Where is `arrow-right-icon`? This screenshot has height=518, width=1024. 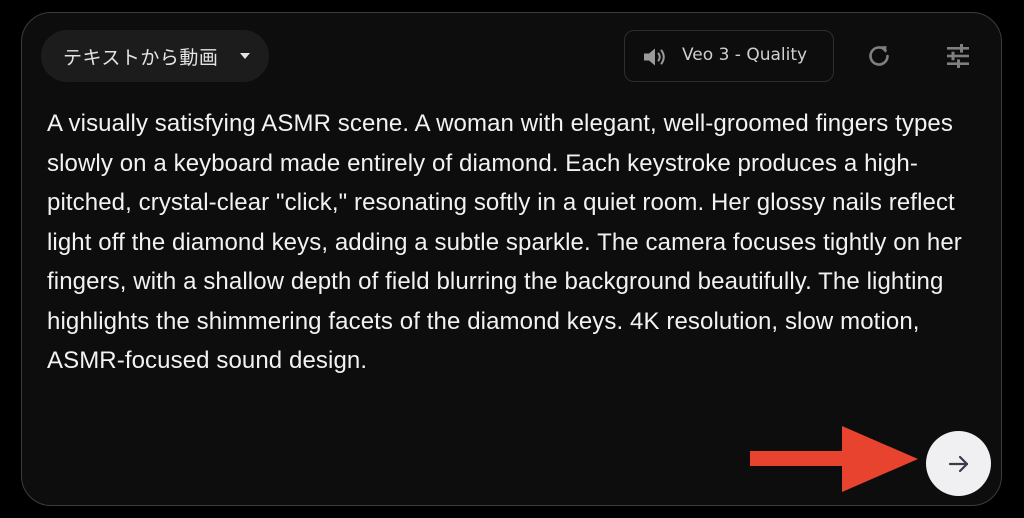 arrow-right-icon is located at coordinates (958, 463).